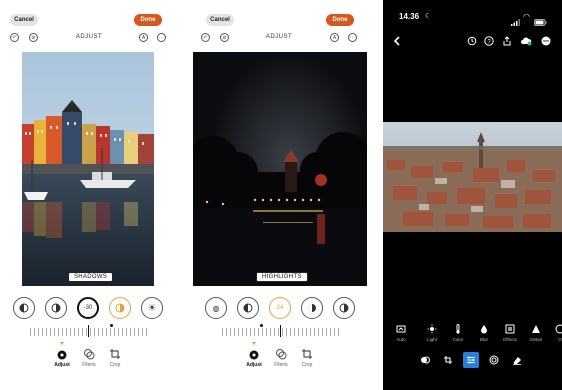 The image size is (562, 390). Describe the element at coordinates (489, 39) in the screenshot. I see `help-icon: ?` at that location.